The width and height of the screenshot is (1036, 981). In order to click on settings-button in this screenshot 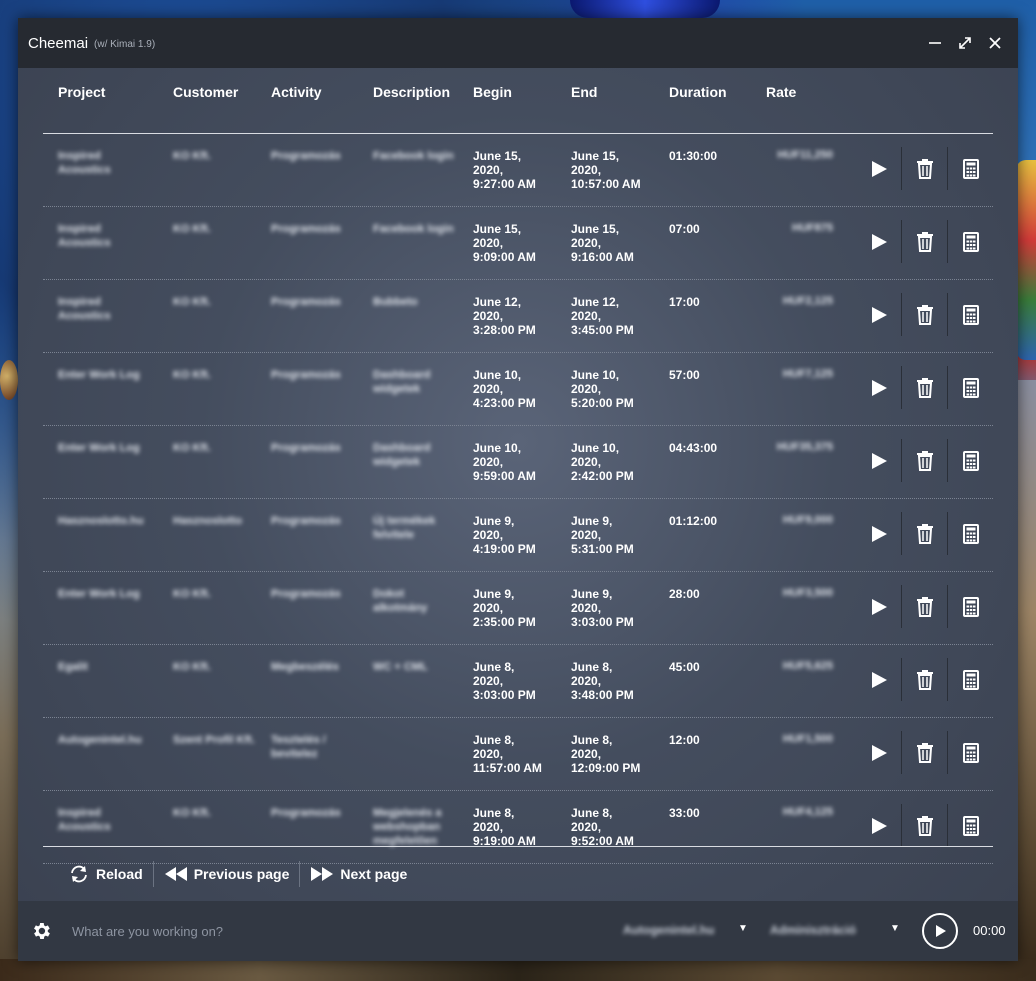, I will do `click(41, 931)`.